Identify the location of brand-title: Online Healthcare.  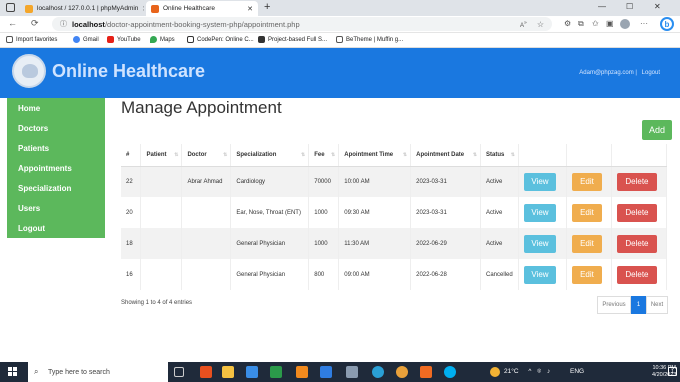
(128, 71).